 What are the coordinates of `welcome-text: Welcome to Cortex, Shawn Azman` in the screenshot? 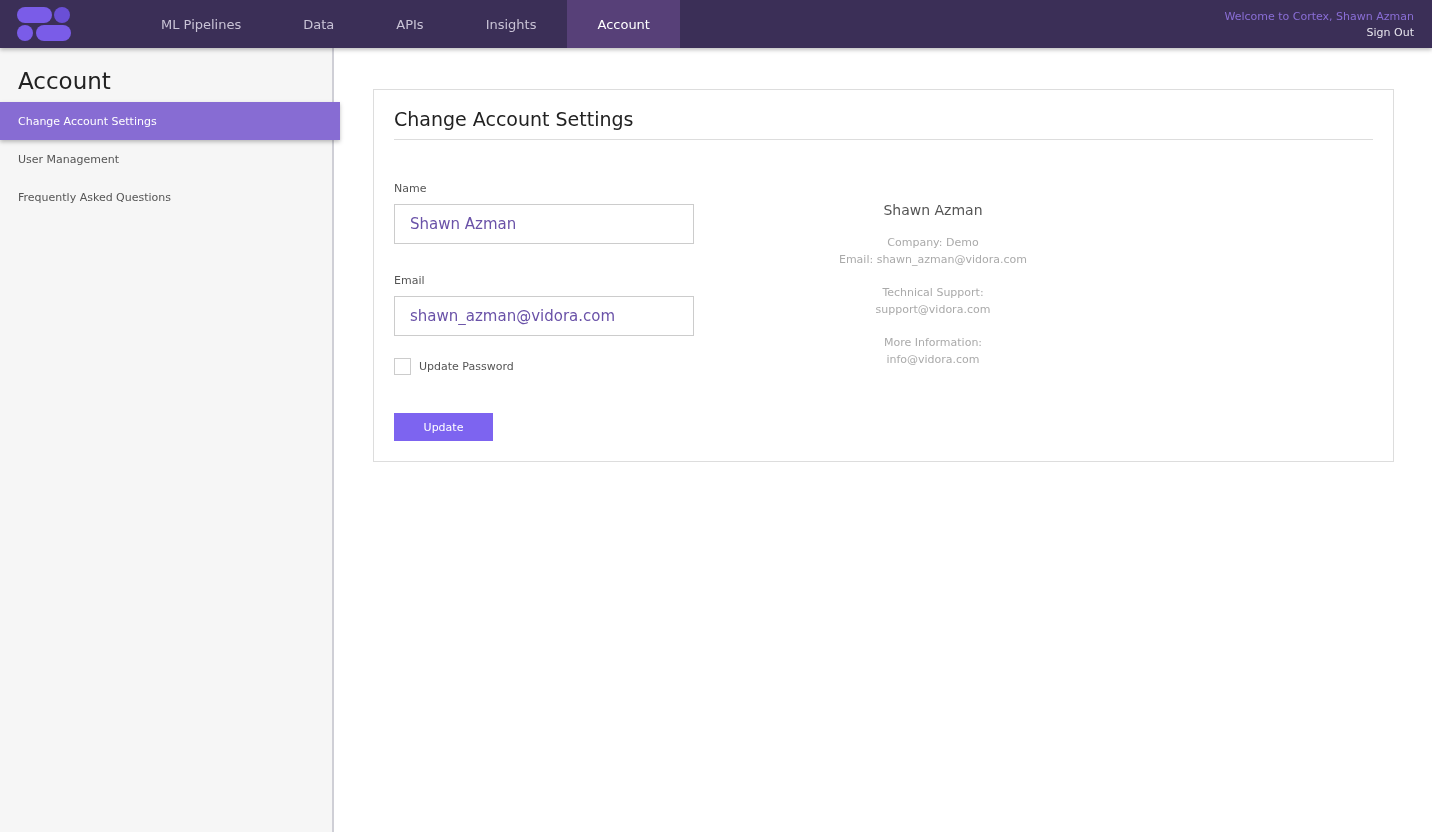 It's located at (1319, 16).